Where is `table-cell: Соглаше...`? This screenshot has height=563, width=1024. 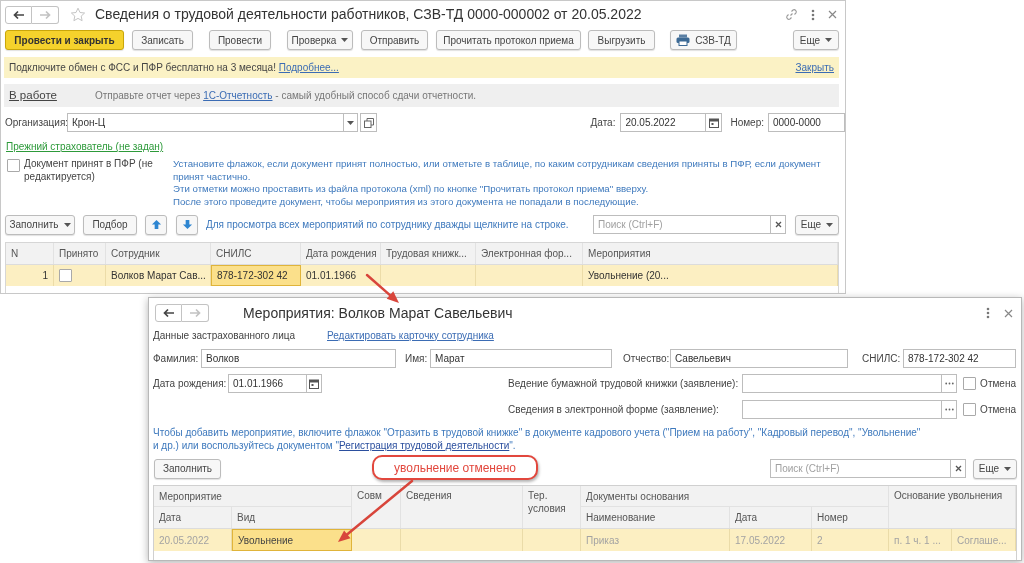
table-cell: Соглаше... is located at coordinates (984, 540).